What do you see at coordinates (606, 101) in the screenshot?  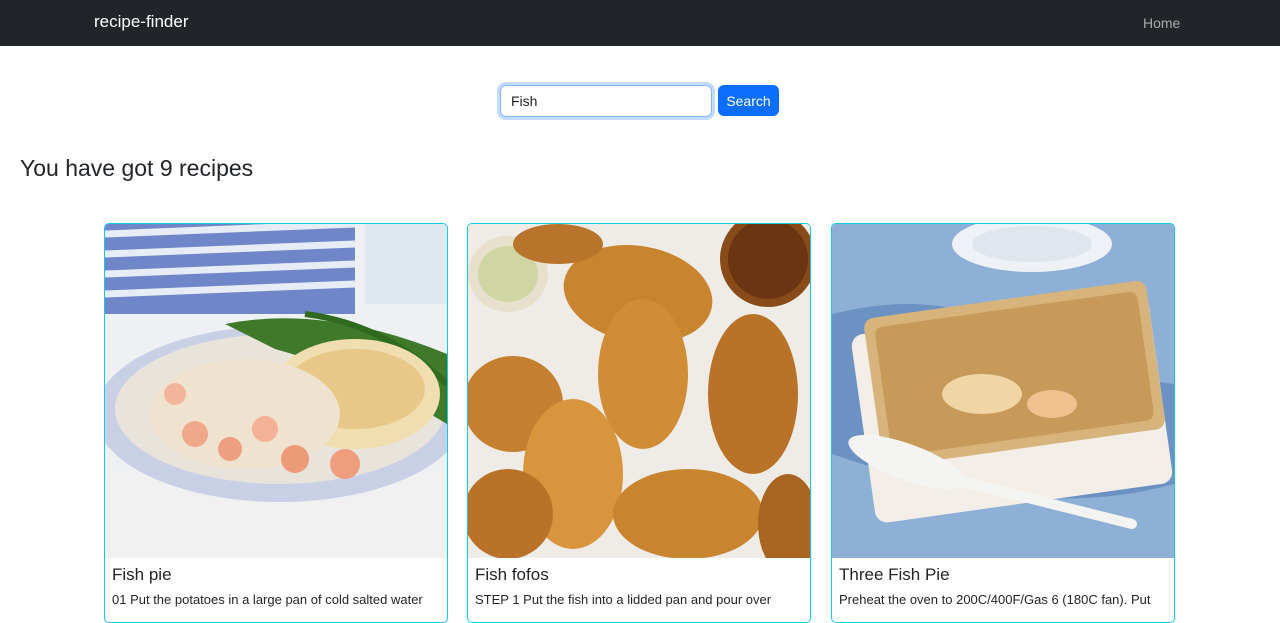 I see `search-input` at bounding box center [606, 101].